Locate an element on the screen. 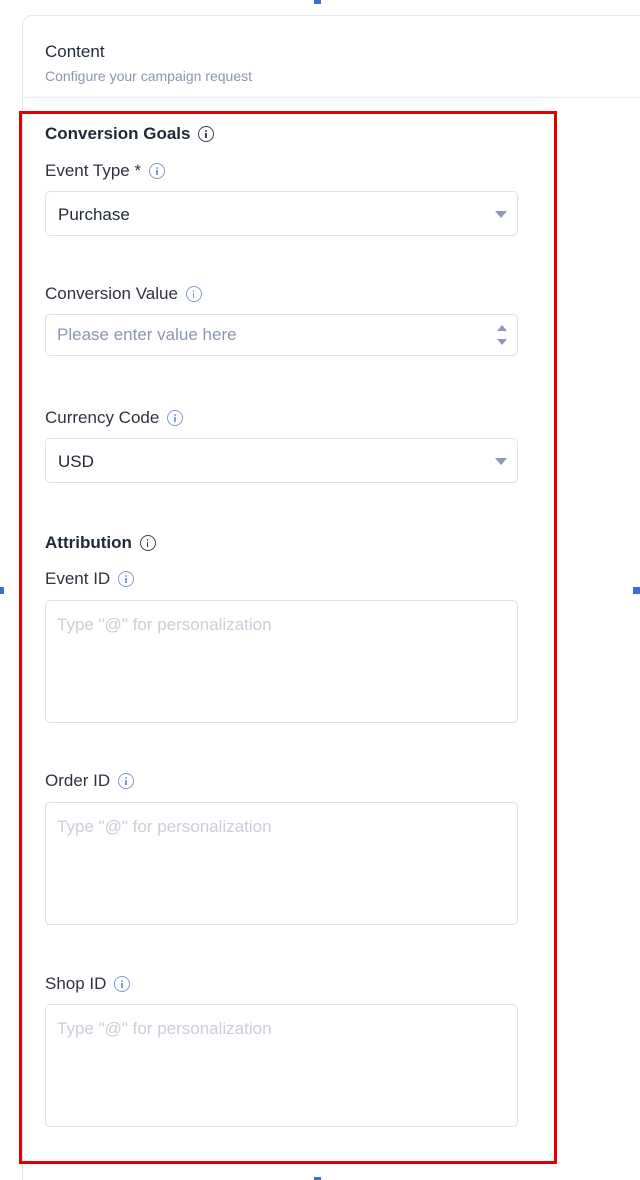 The image size is (640, 1180). resize-handle-right is located at coordinates (636, 590).